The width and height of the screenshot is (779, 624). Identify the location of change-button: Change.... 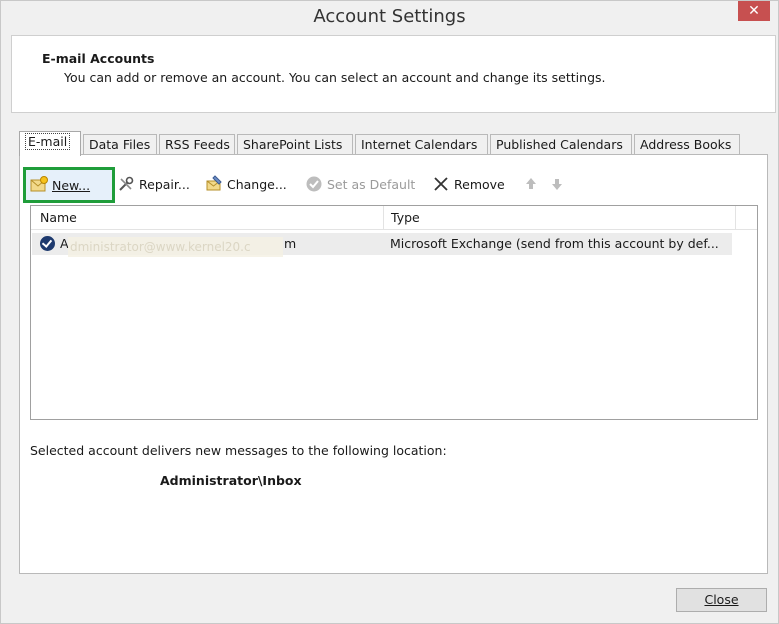
(249, 184).